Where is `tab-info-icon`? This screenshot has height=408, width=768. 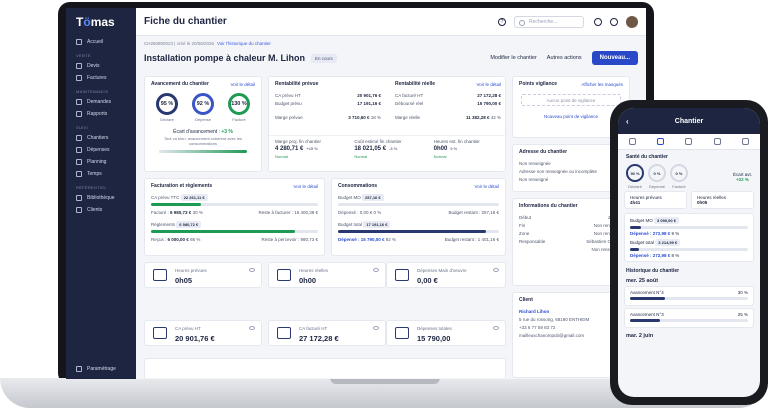
tab-info-icon is located at coordinates (632, 141).